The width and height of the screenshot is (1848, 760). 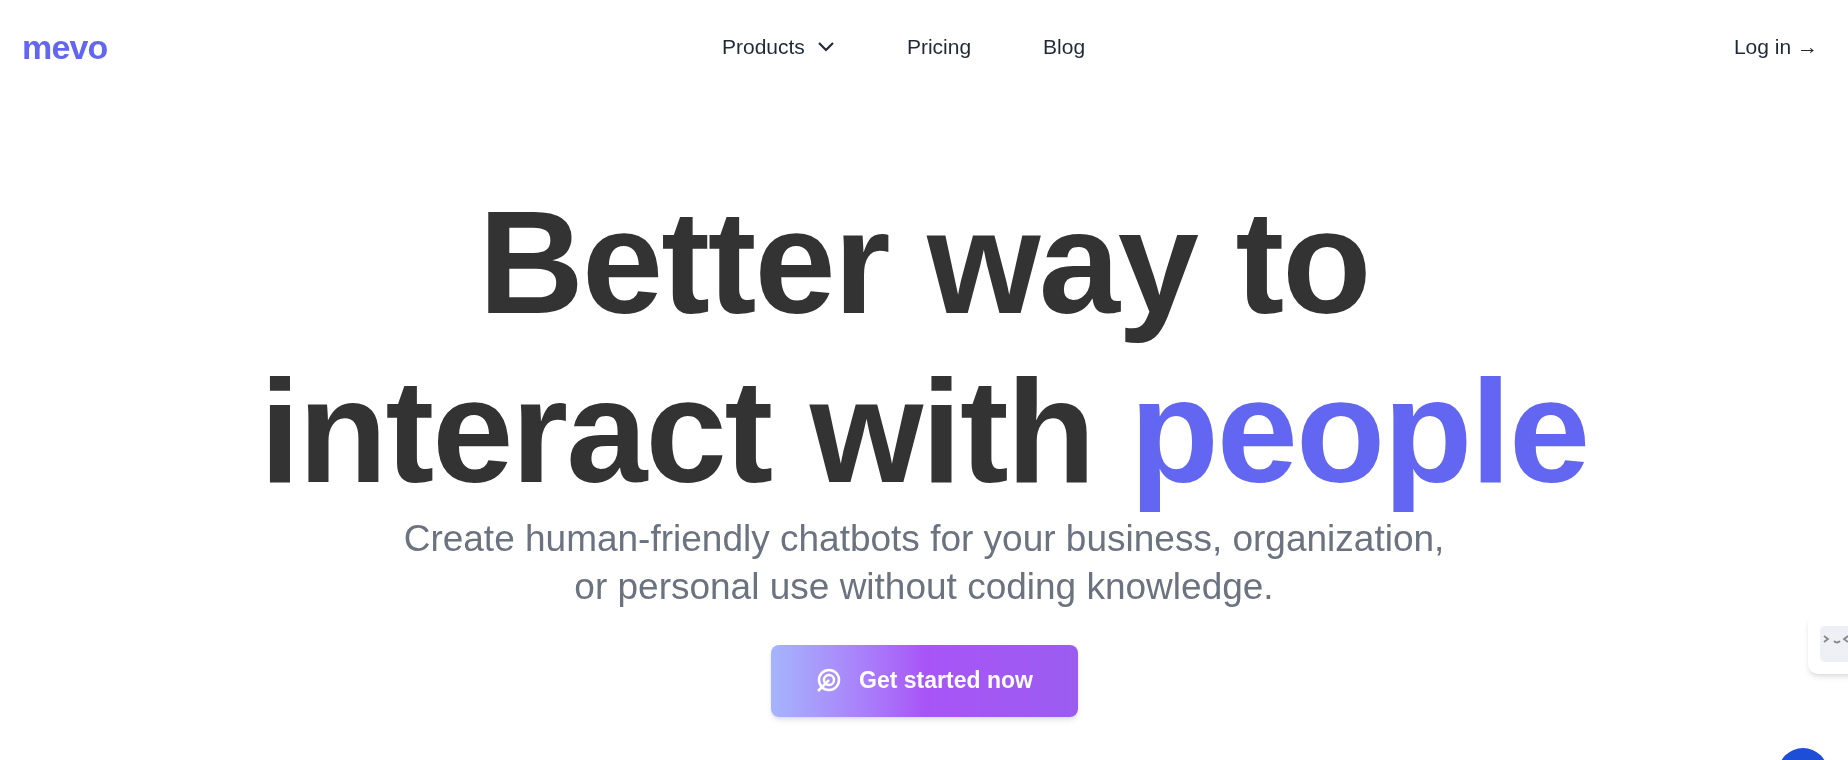 What do you see at coordinates (1064, 47) in the screenshot?
I see `nav-link: Blog` at bounding box center [1064, 47].